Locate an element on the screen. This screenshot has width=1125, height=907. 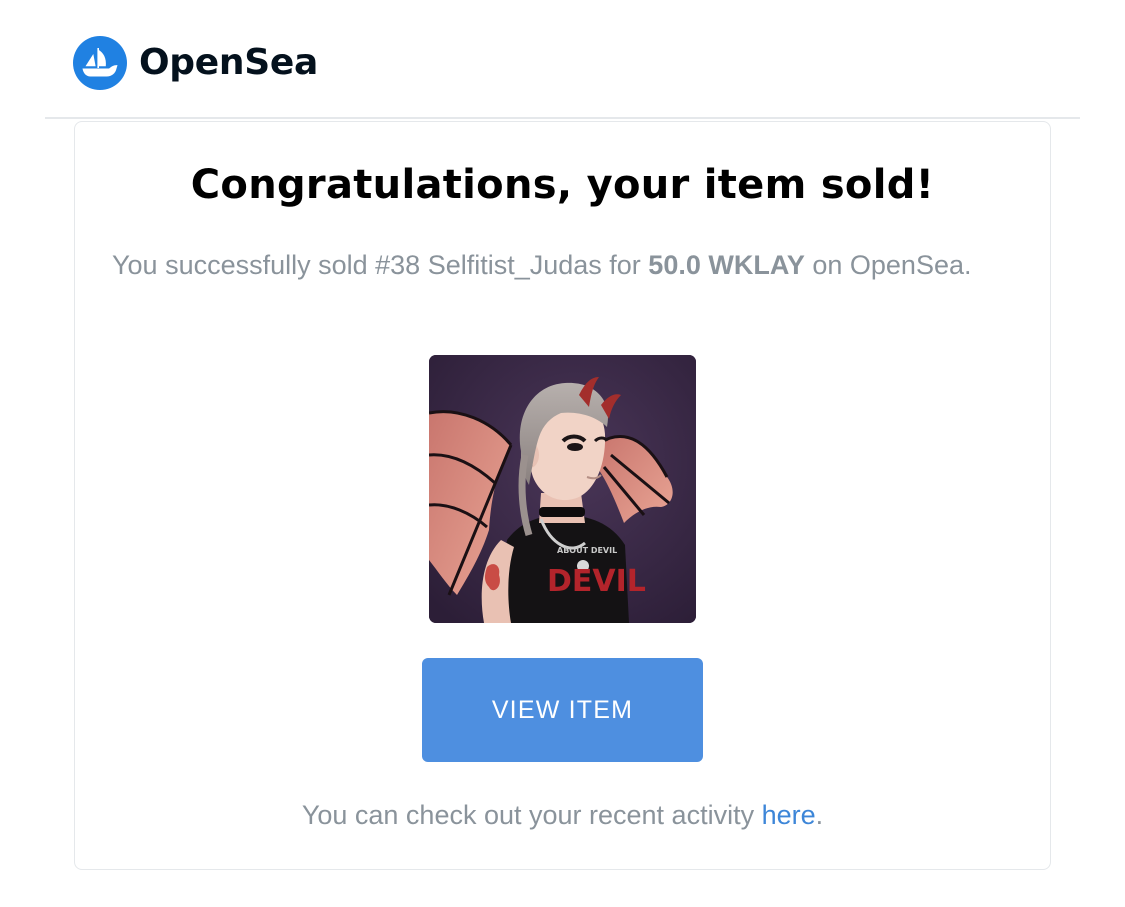
view-item-button: VIEW ITEM is located at coordinates (562, 710).